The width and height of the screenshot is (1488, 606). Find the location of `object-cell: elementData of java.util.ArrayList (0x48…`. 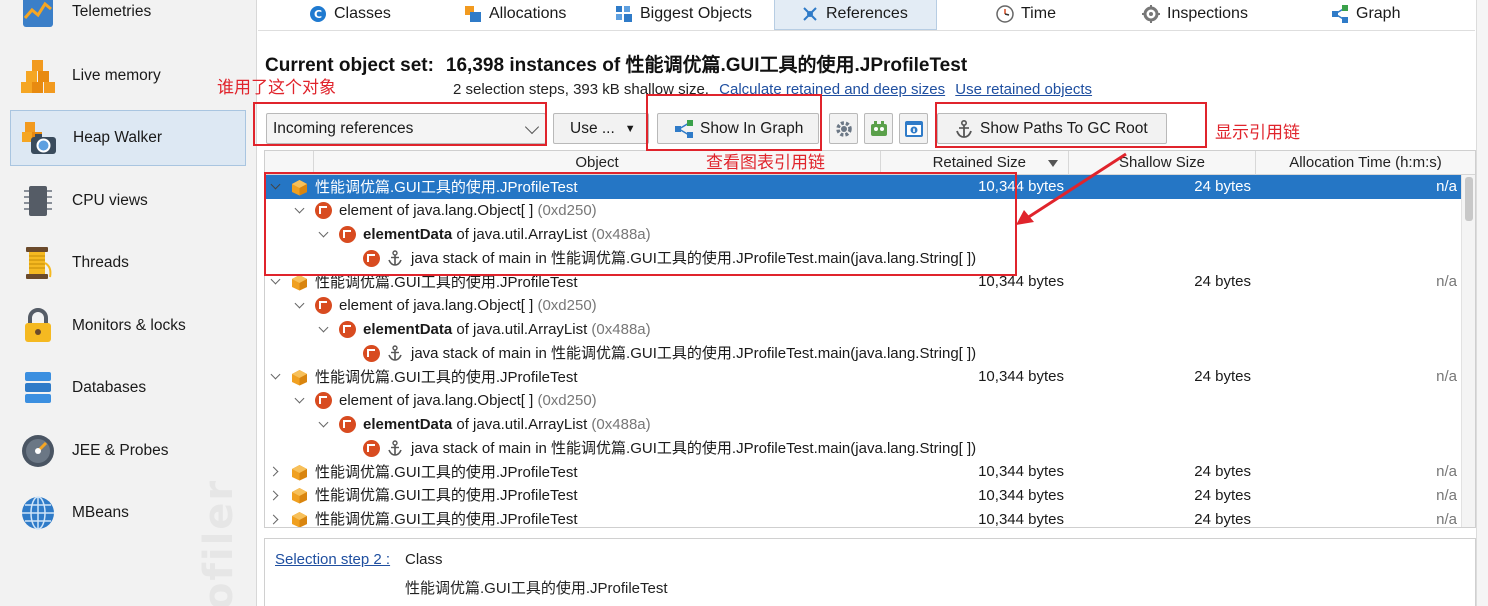

object-cell: elementData of java.util.ArrayList (0x48… is located at coordinates (484, 330).